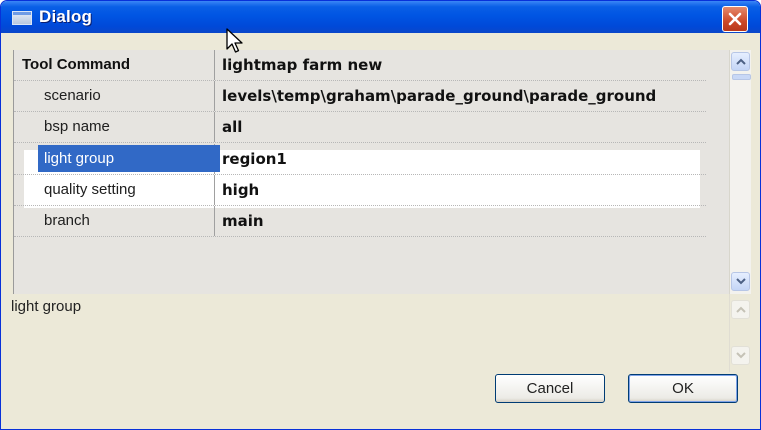 The height and width of the screenshot is (430, 761). I want to click on property-name: scenario, so click(114, 96).